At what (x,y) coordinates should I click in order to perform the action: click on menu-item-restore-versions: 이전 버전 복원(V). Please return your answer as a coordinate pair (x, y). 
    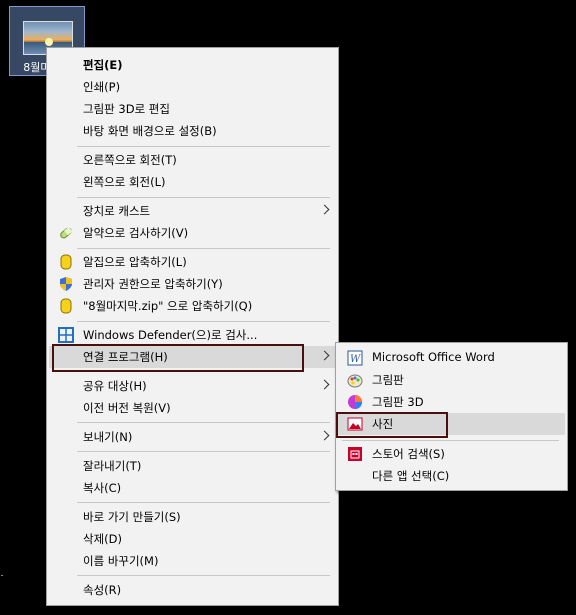
    Looking at the image, I should click on (192, 408).